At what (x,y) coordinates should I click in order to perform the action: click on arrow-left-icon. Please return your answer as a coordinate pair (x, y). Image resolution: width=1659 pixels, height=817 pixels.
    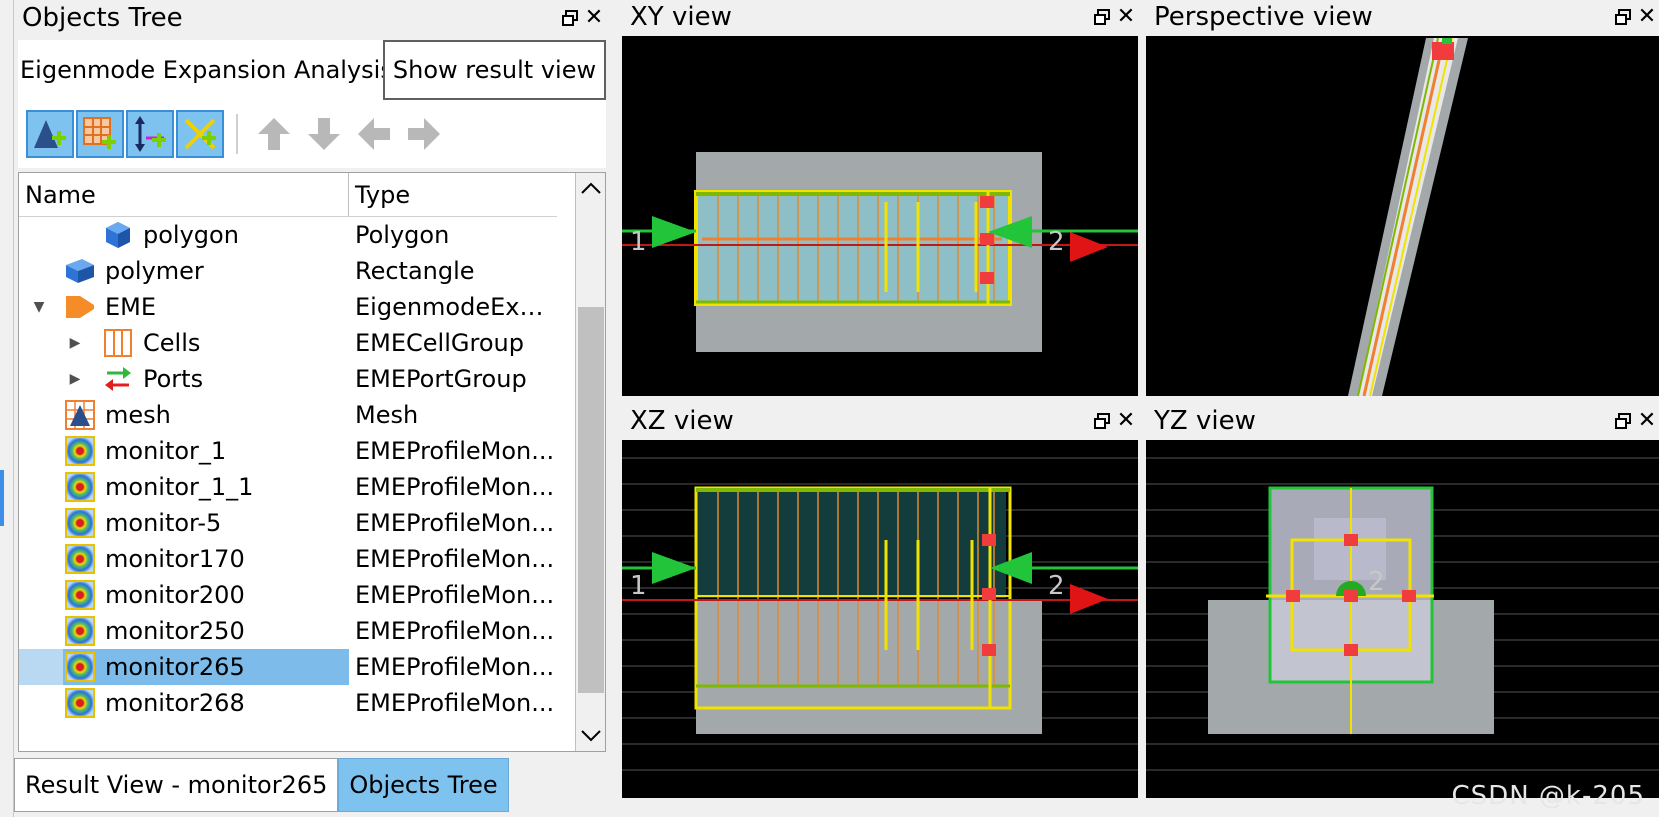
    Looking at the image, I should click on (374, 134).